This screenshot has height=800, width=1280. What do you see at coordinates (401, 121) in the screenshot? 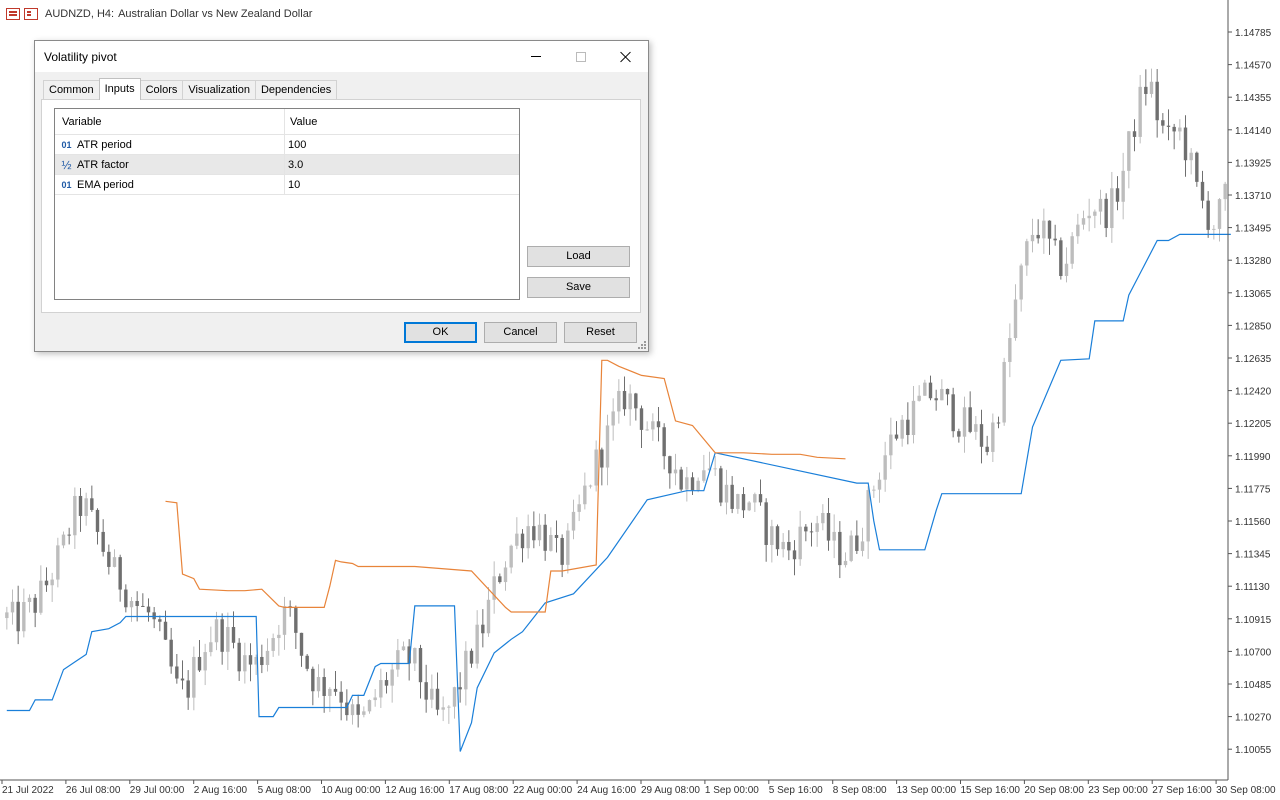
I see `column-header-value: Value` at bounding box center [401, 121].